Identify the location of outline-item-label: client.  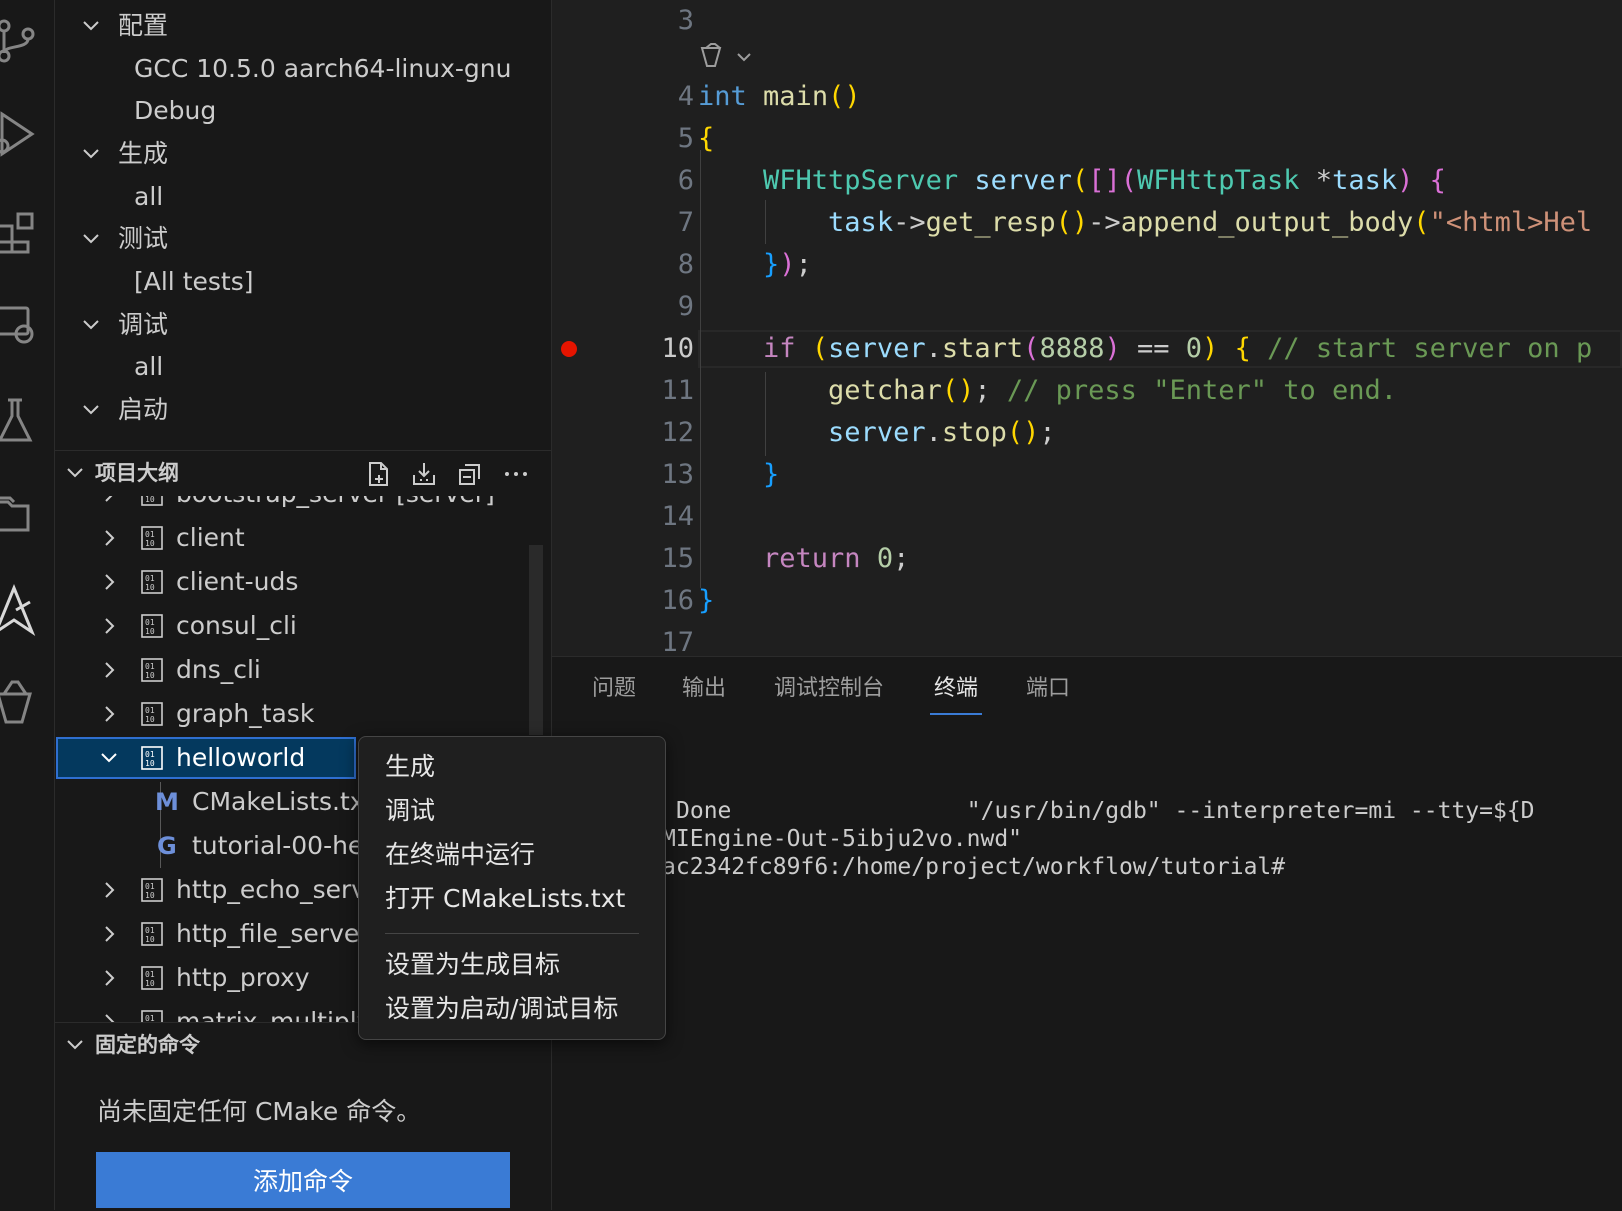
(210, 537).